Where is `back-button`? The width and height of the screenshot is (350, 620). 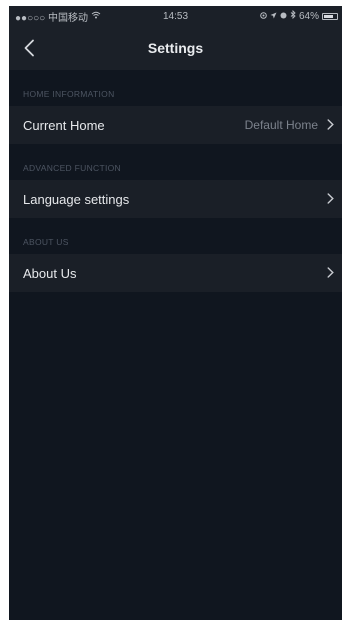
back-button is located at coordinates (29, 48).